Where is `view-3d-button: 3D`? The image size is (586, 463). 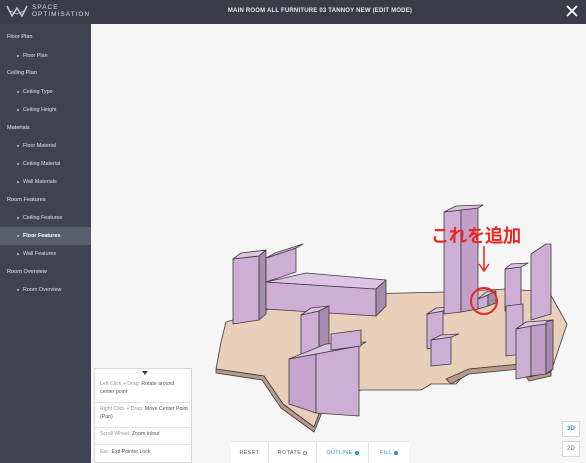 view-3d-button: 3D is located at coordinates (571, 429).